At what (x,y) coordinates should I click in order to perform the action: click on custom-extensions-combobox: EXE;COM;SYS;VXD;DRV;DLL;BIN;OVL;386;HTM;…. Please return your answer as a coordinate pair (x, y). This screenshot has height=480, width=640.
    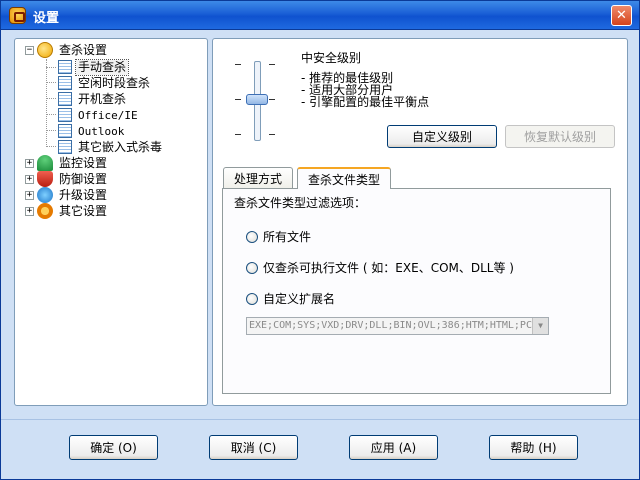
    Looking at the image, I should click on (397, 326).